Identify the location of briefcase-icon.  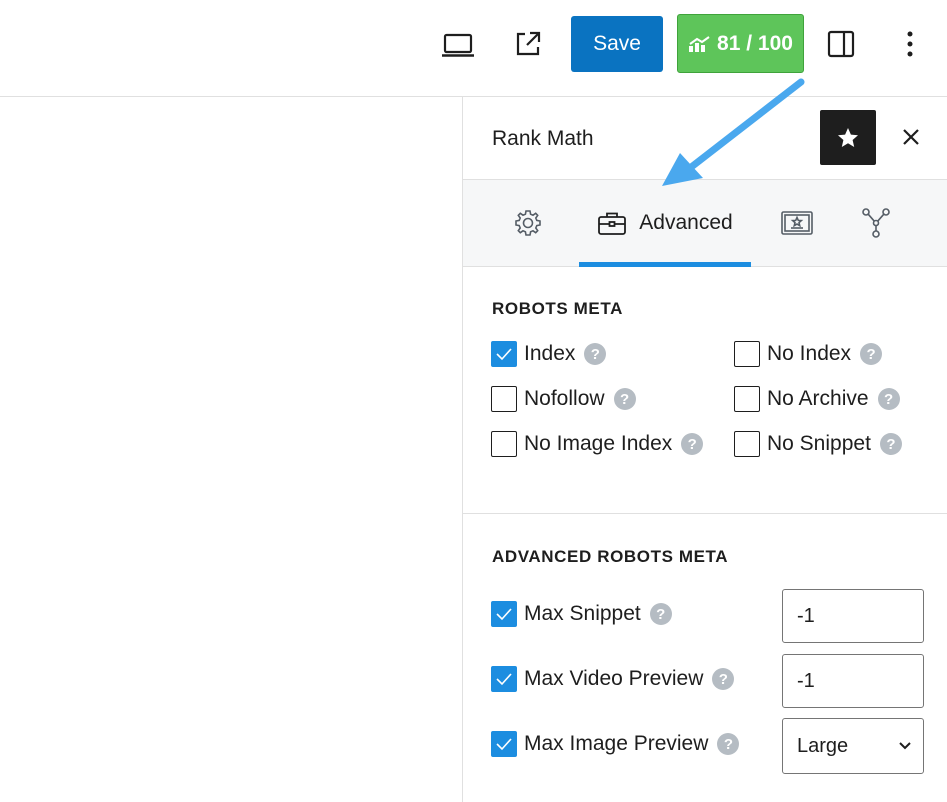
(612, 223).